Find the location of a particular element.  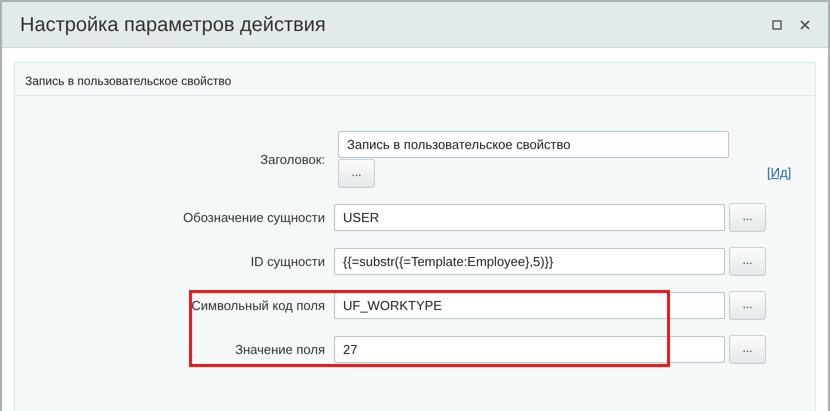

maximize-icon is located at coordinates (777, 25).